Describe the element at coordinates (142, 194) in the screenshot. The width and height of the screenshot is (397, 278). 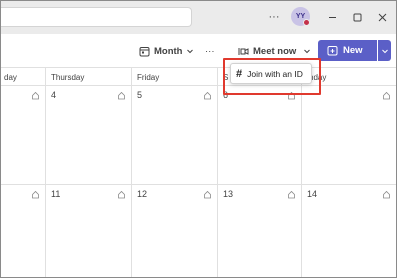
I see `date-number: 12` at that location.